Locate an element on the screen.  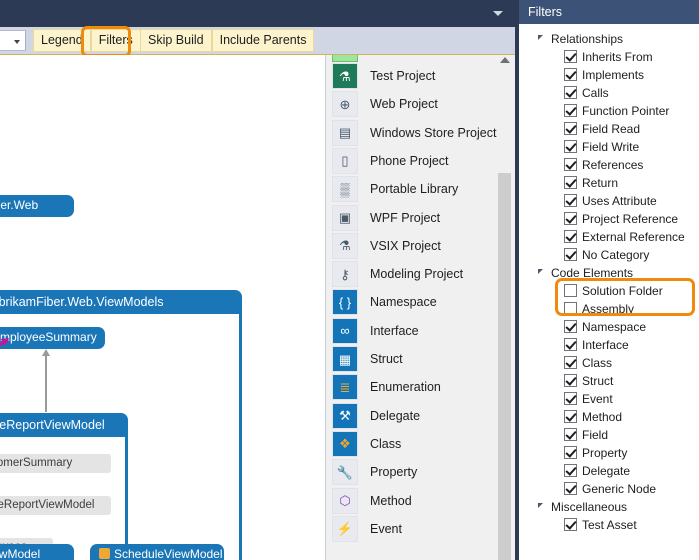
filter-group-code-elements: Code Elements is located at coordinates (609, 273).